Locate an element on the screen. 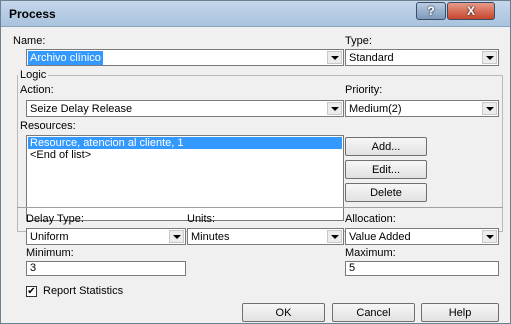 This screenshot has height=324, width=511. ok-button: OK is located at coordinates (283, 312).